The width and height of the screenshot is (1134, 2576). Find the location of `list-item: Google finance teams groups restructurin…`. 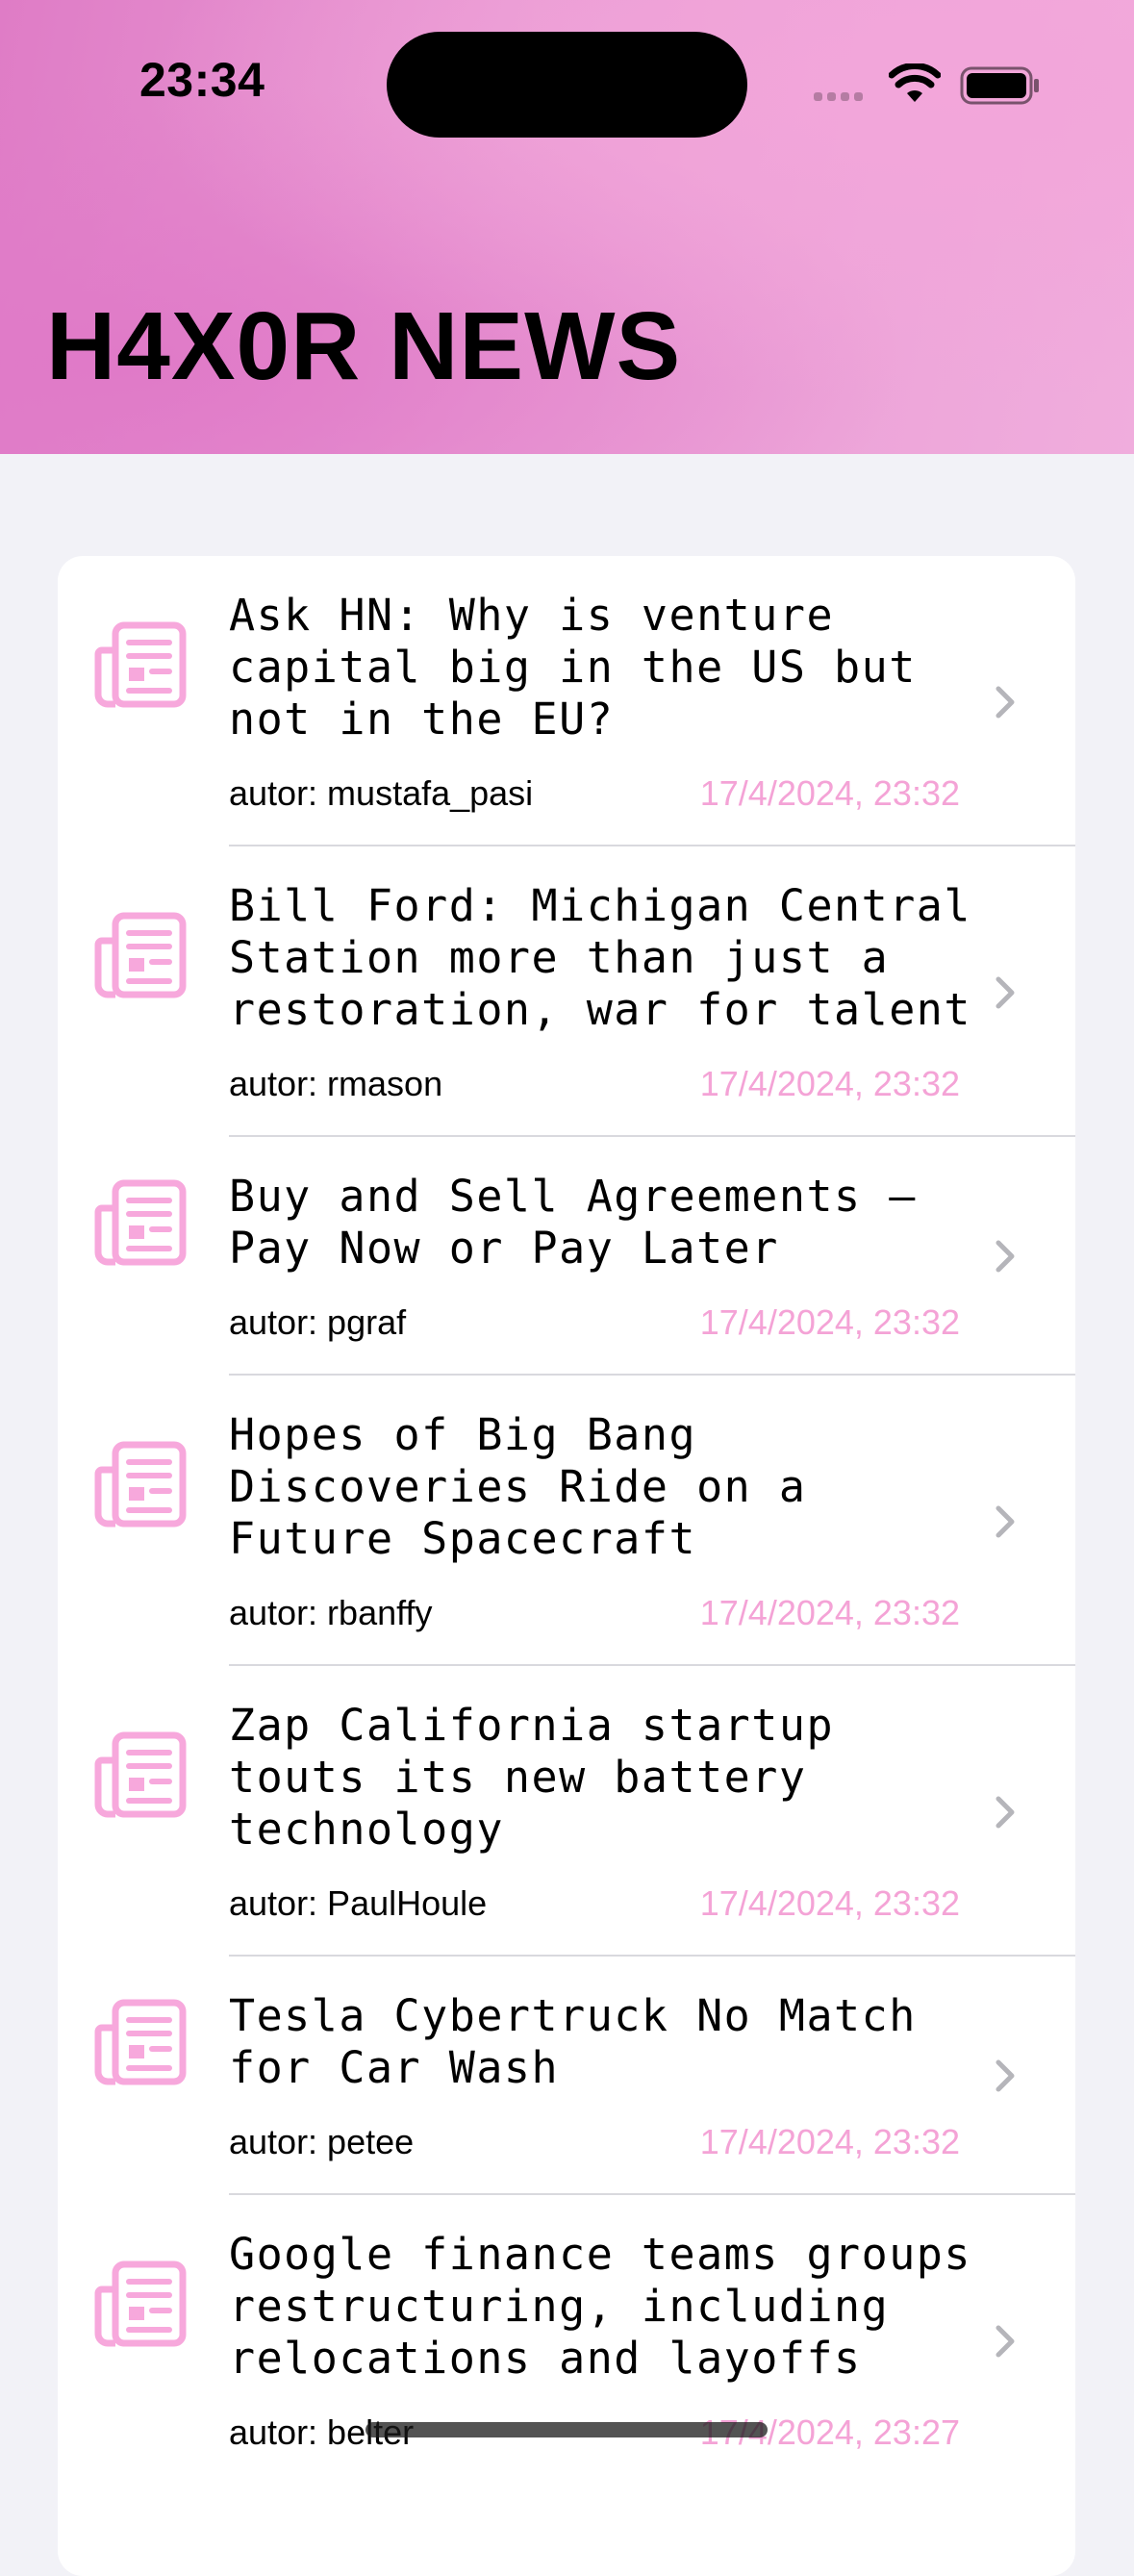

list-item: Google finance teams groups restructurin… is located at coordinates (567, 2340).